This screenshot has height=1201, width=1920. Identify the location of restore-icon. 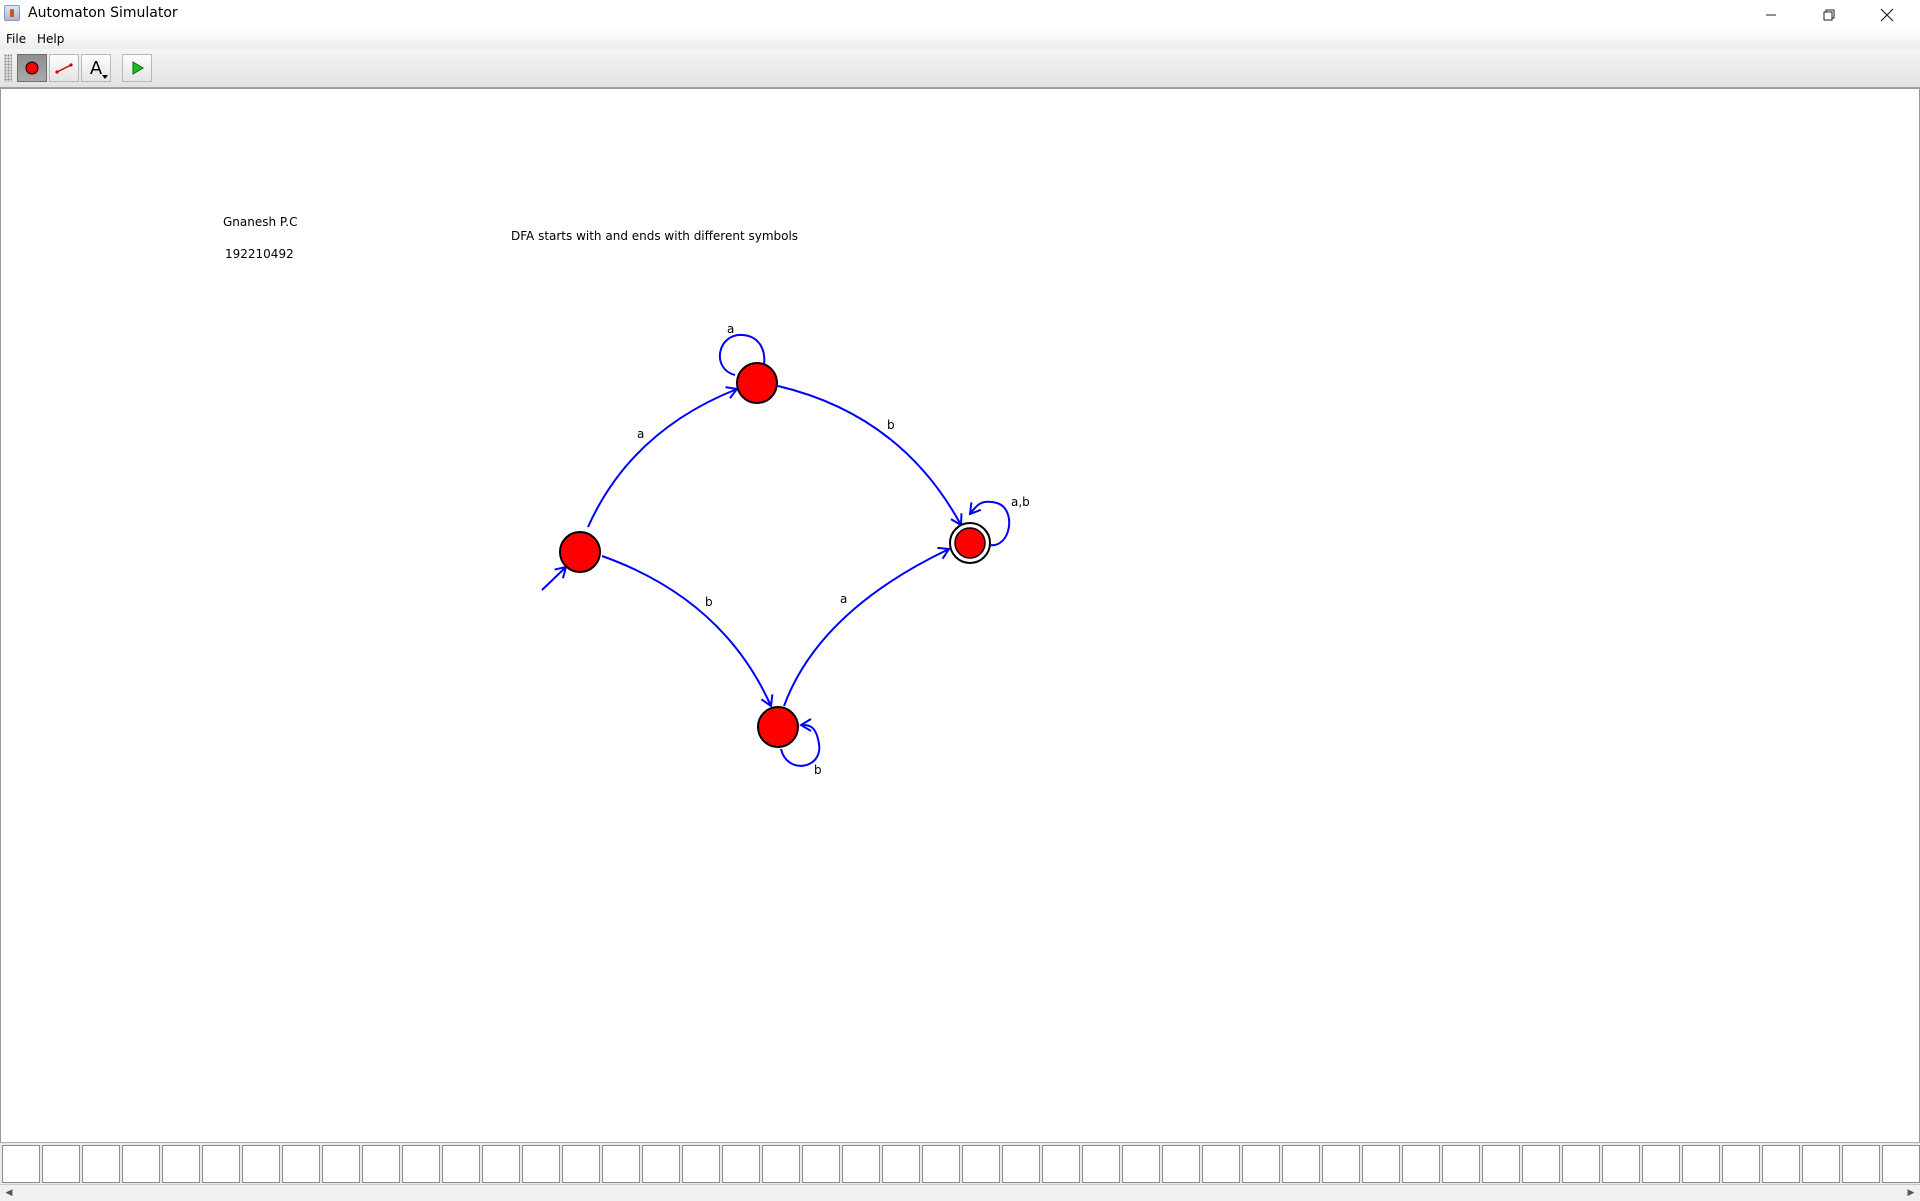
(1829, 14).